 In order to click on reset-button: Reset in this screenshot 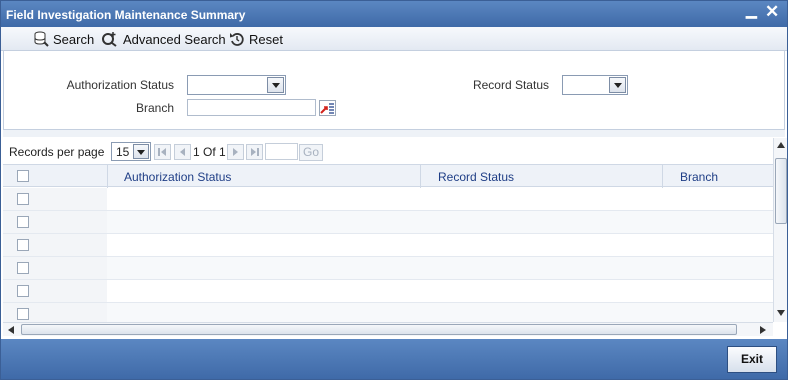, I will do `click(256, 39)`.